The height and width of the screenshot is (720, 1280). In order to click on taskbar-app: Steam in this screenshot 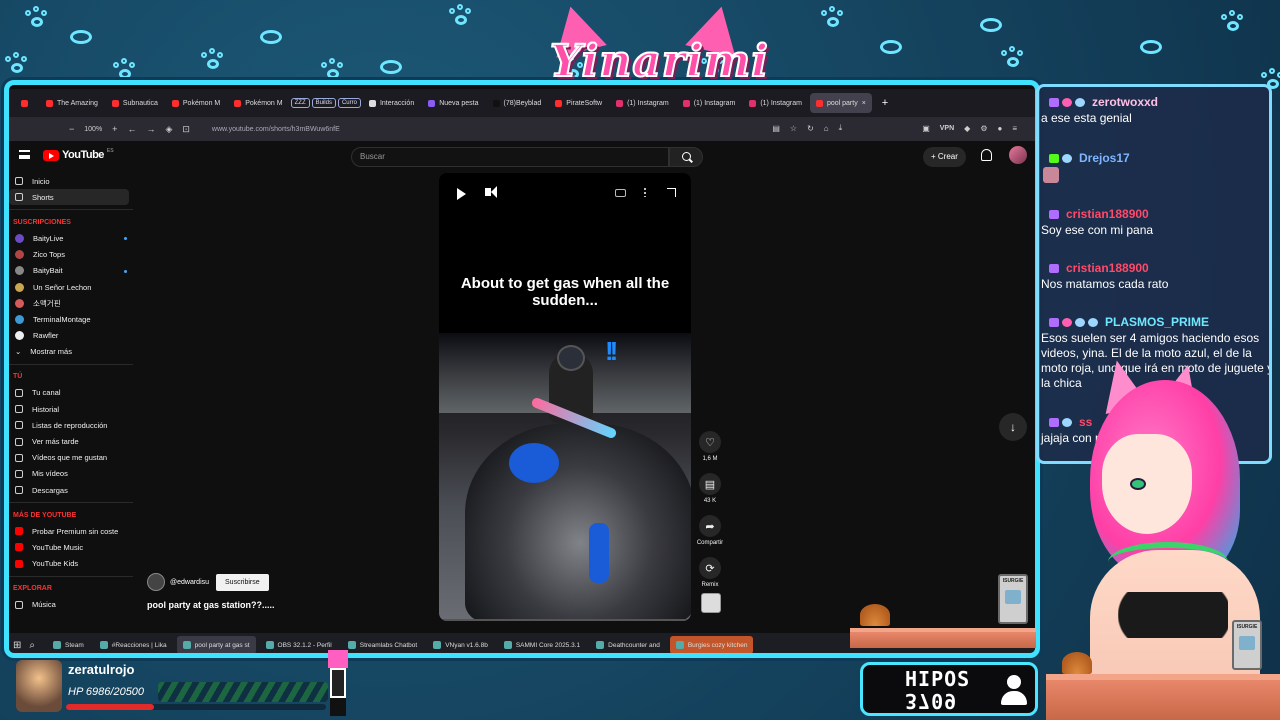, I will do `click(68, 644)`.